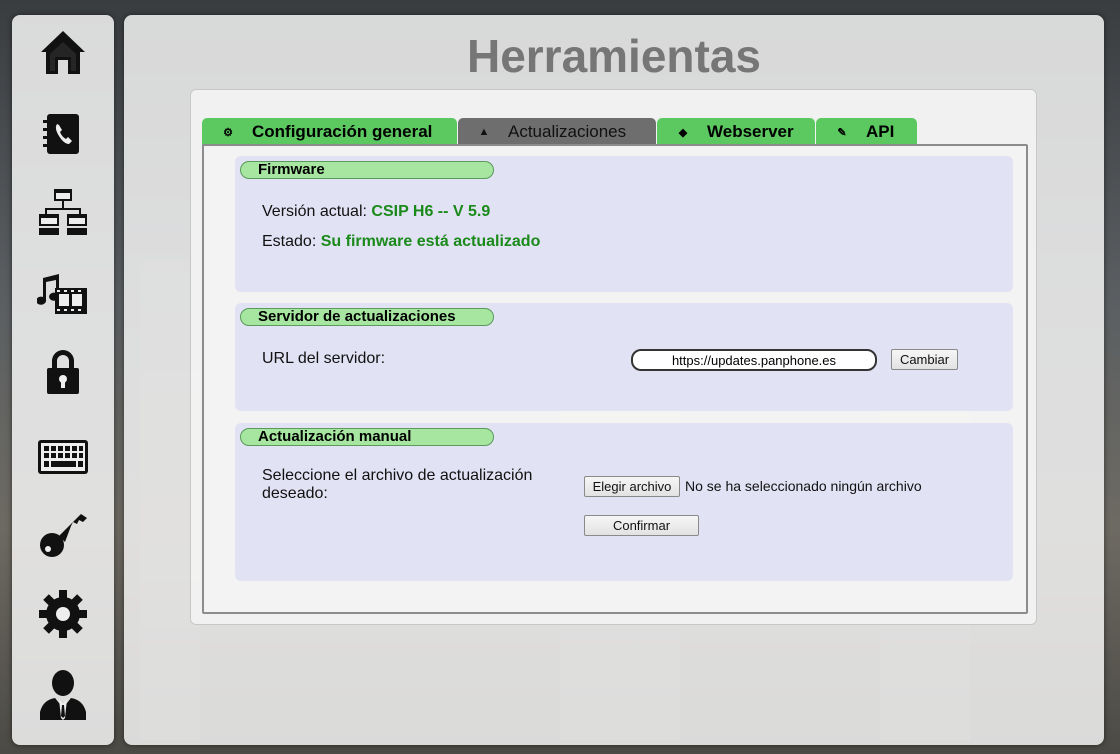  I want to click on manual-update-header: Actualización manual, so click(367, 437).